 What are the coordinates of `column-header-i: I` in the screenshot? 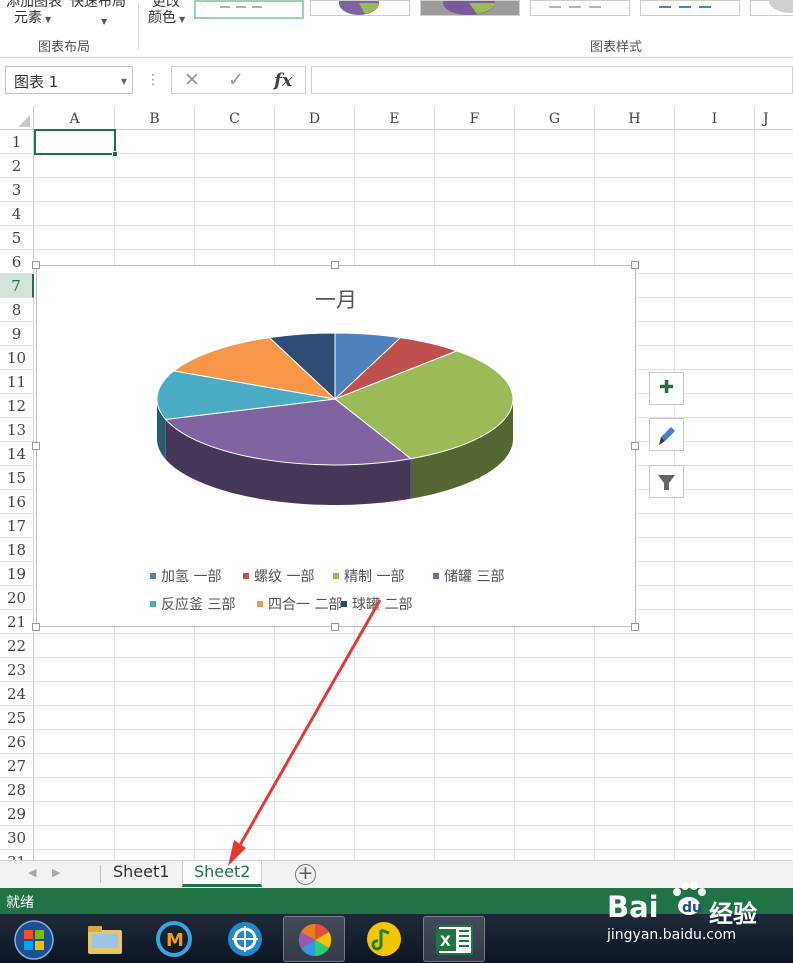 It's located at (715, 118).